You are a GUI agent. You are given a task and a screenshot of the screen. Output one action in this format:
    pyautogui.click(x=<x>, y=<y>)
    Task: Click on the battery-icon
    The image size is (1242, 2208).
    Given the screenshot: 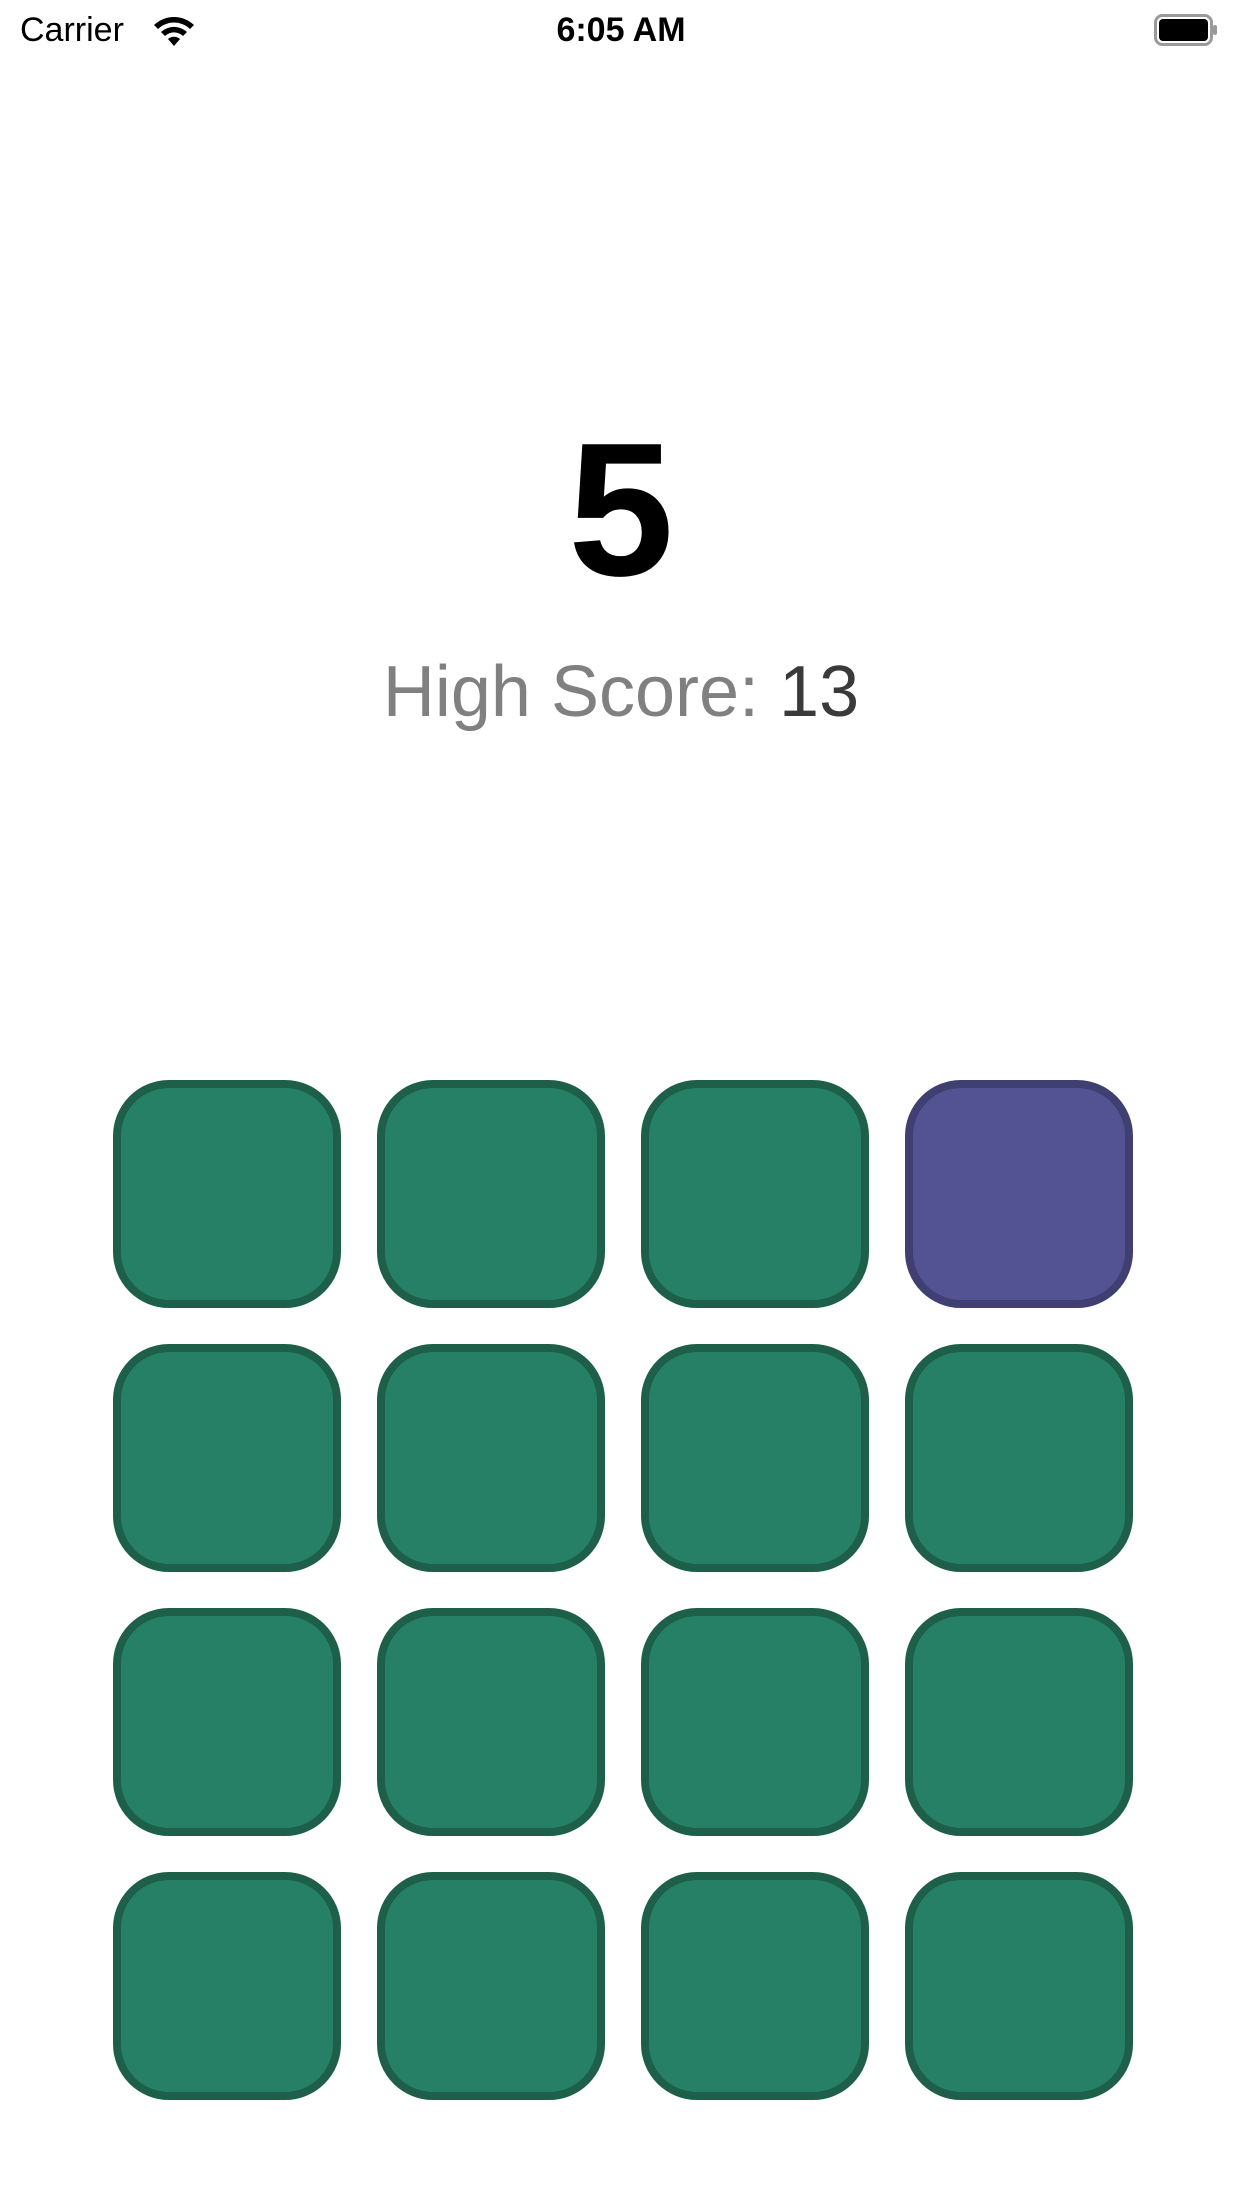 What is the action you would take?
    pyautogui.click(x=1185, y=30)
    